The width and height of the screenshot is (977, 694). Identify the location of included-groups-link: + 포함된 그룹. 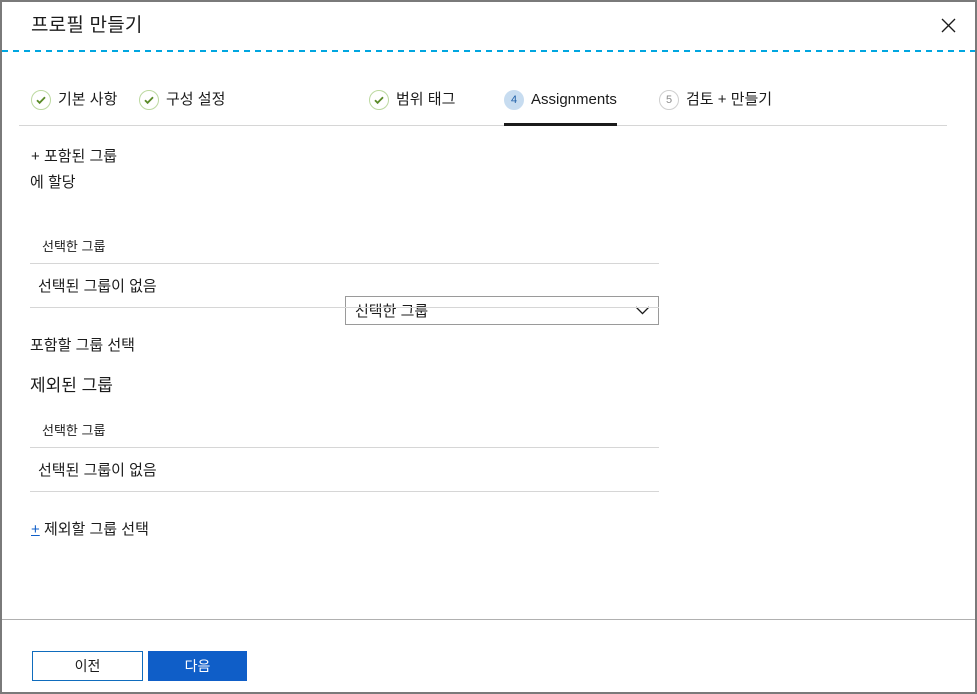
(74, 155).